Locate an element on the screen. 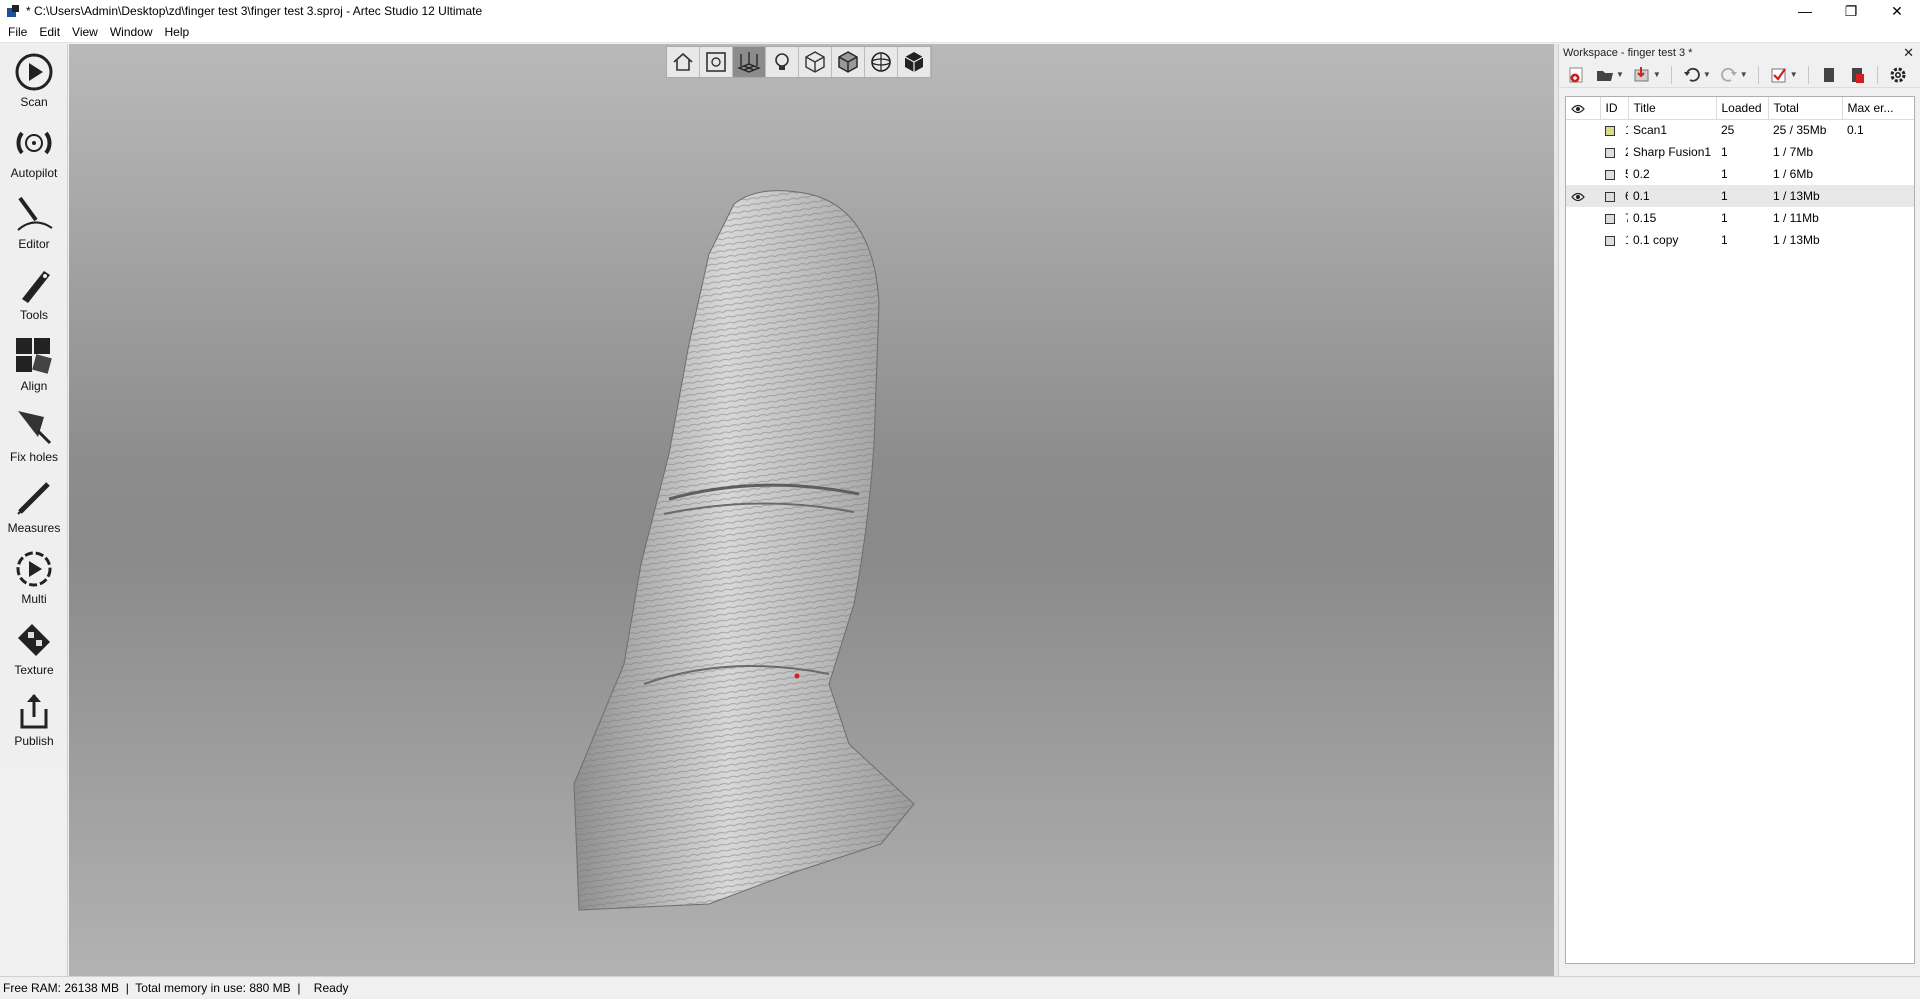 This screenshot has width=1920, height=999. settings-button is located at coordinates (1898, 75).